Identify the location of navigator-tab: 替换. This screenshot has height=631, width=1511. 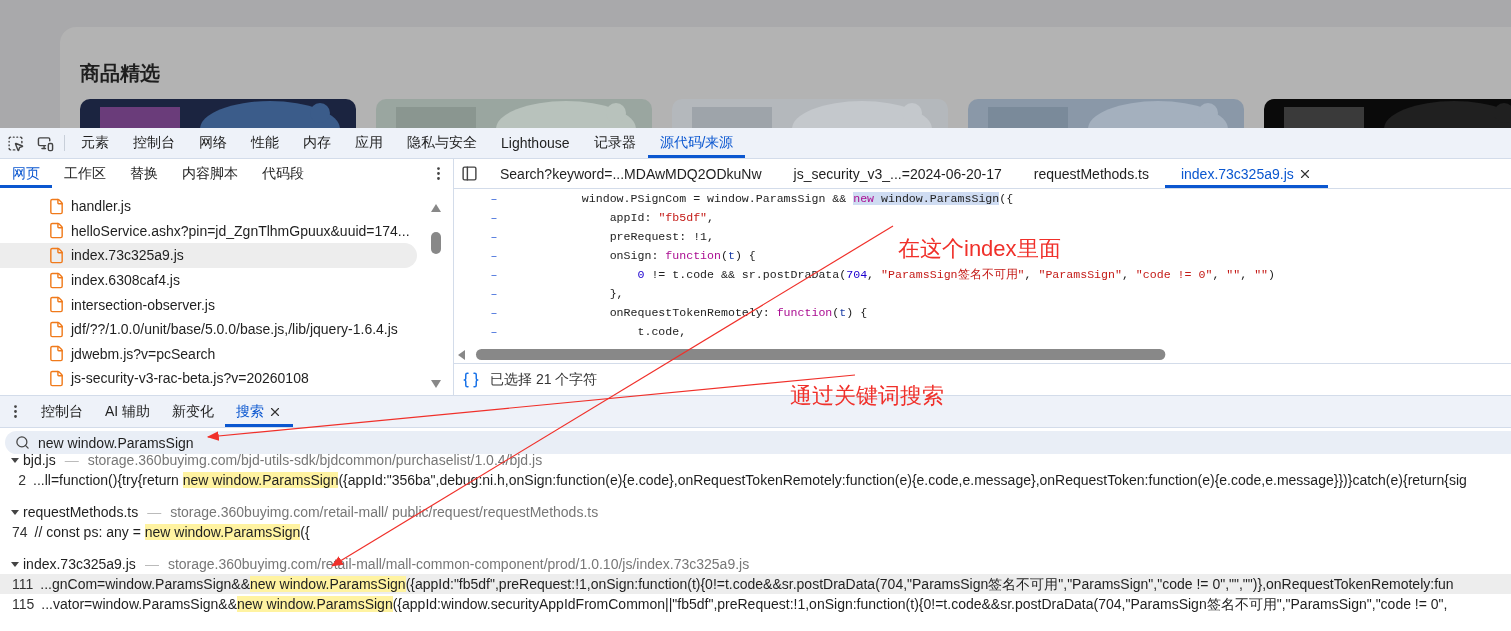
(144, 173).